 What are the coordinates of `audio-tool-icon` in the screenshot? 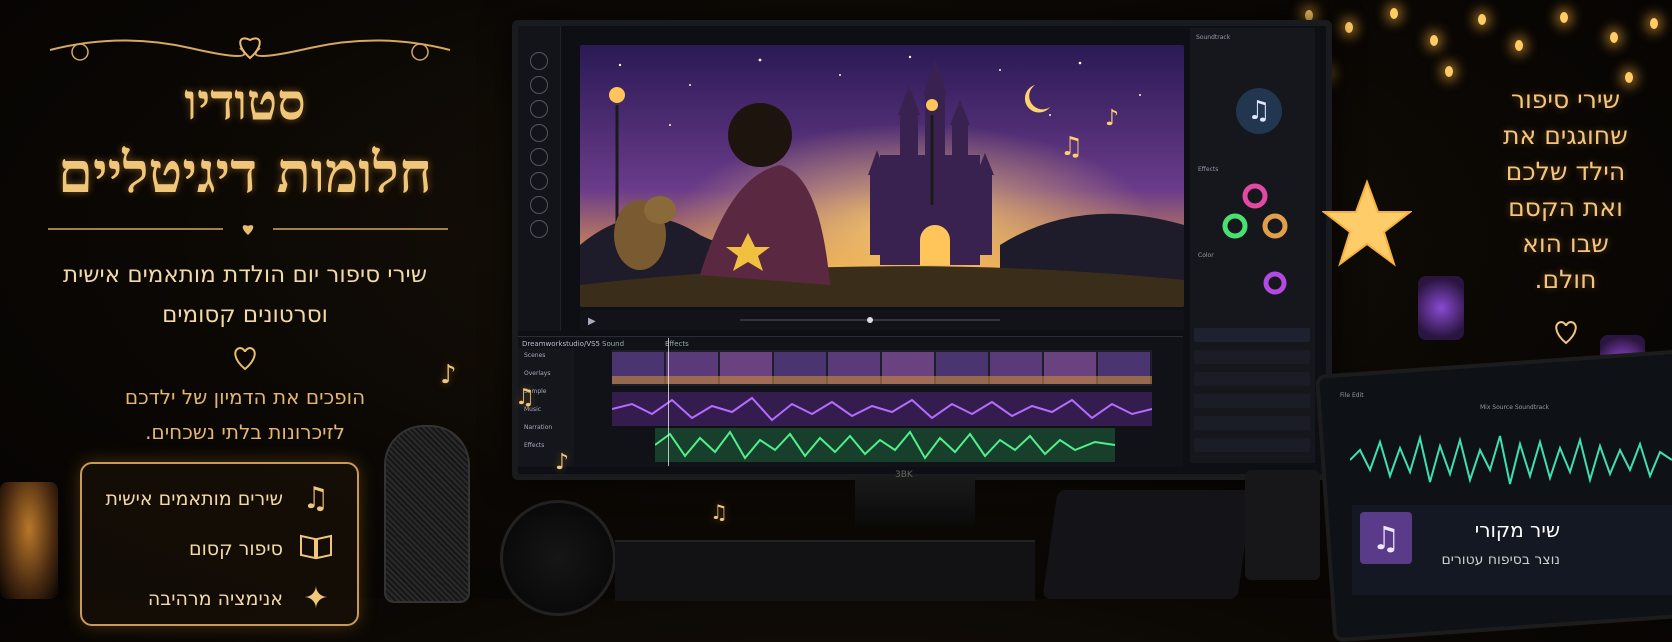 It's located at (539, 157).